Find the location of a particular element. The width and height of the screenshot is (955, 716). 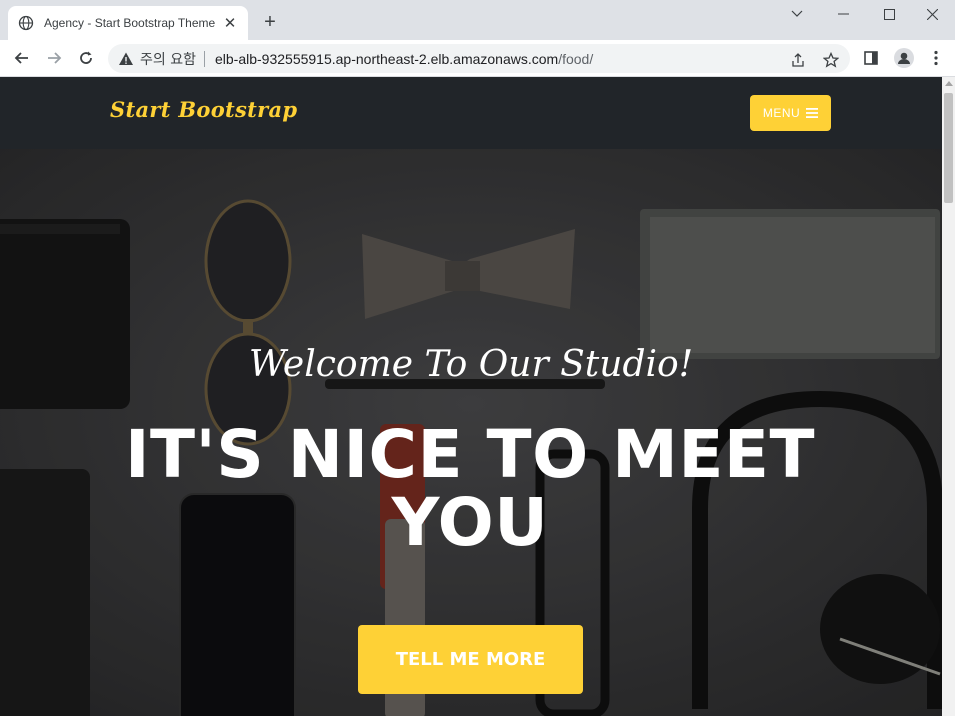

arrow-right-icon is located at coordinates (55, 58).